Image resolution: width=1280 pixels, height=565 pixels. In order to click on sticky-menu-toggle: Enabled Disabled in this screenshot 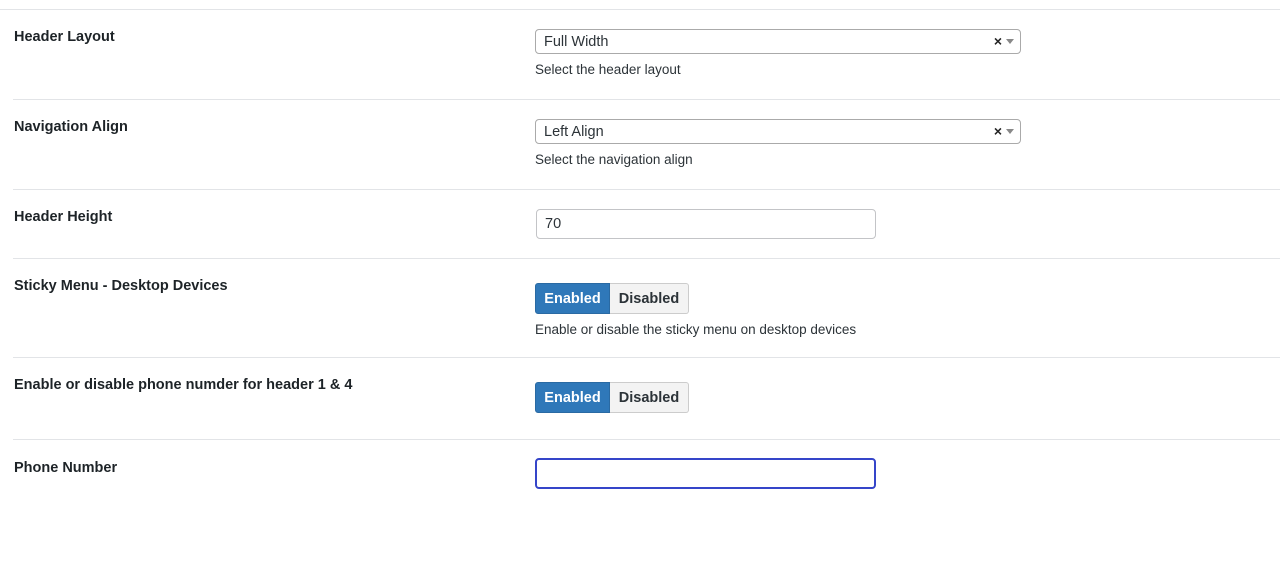, I will do `click(695, 298)`.